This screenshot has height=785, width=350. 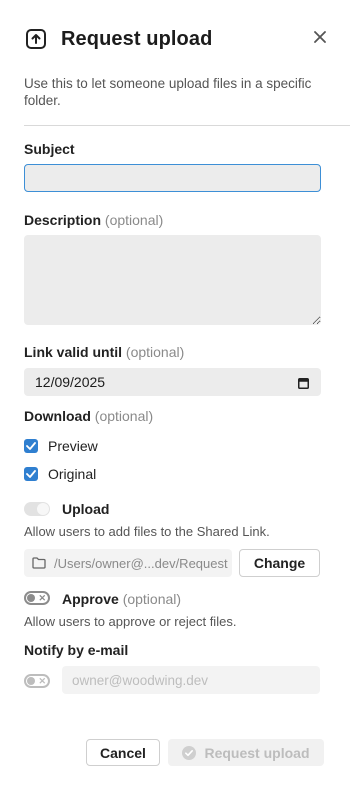 What do you see at coordinates (37, 598) in the screenshot?
I see `approve-toggle: ✕` at bounding box center [37, 598].